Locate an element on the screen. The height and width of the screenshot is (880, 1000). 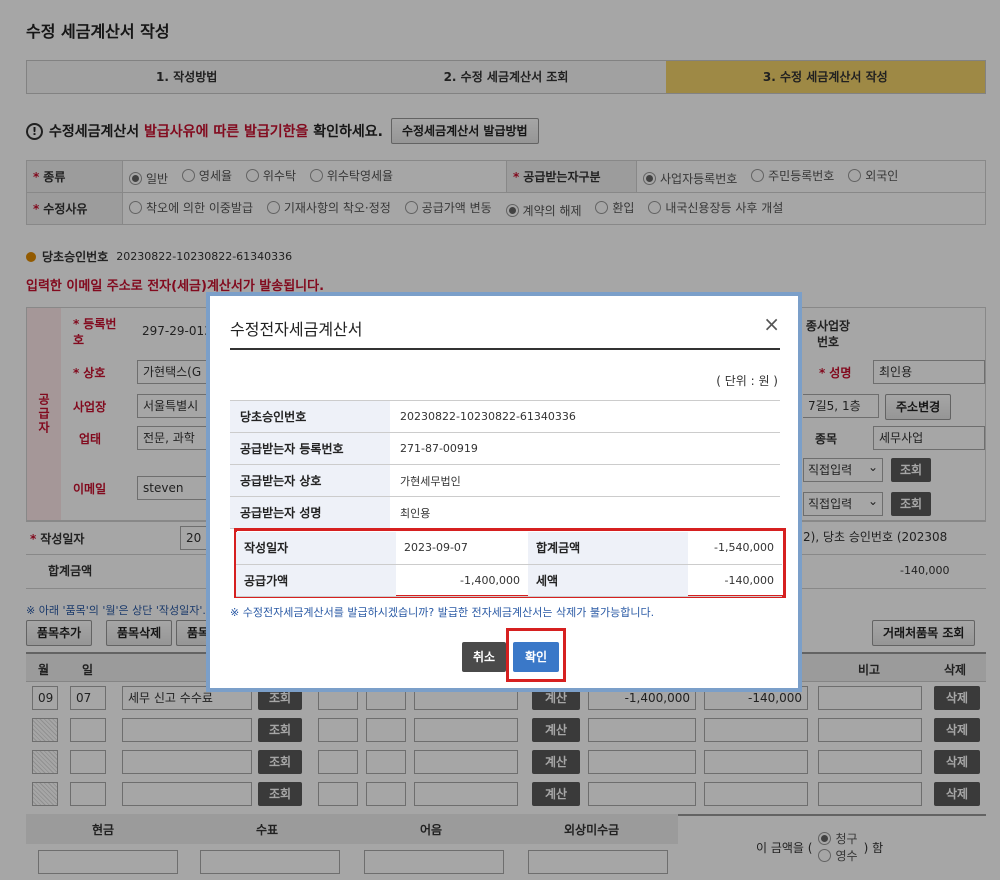
modal-key: 당초승인번호 is located at coordinates (310, 416).